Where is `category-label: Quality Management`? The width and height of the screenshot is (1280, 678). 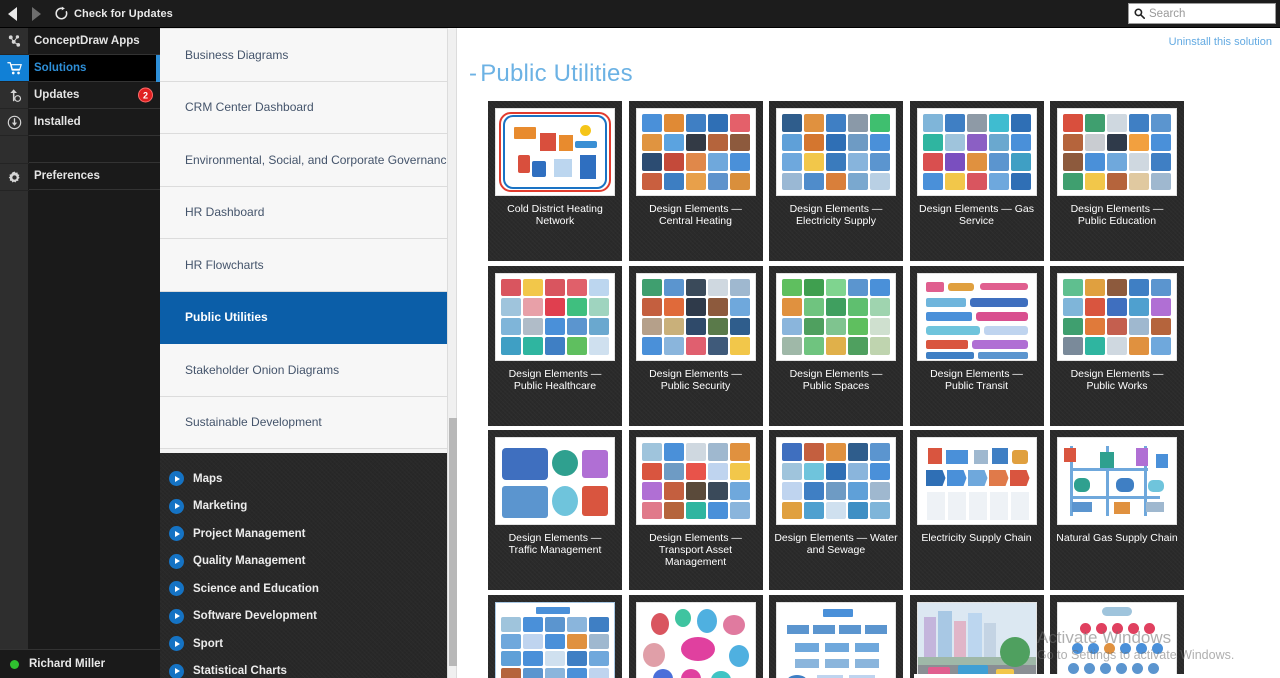
category-label: Quality Management is located at coordinates (249, 561).